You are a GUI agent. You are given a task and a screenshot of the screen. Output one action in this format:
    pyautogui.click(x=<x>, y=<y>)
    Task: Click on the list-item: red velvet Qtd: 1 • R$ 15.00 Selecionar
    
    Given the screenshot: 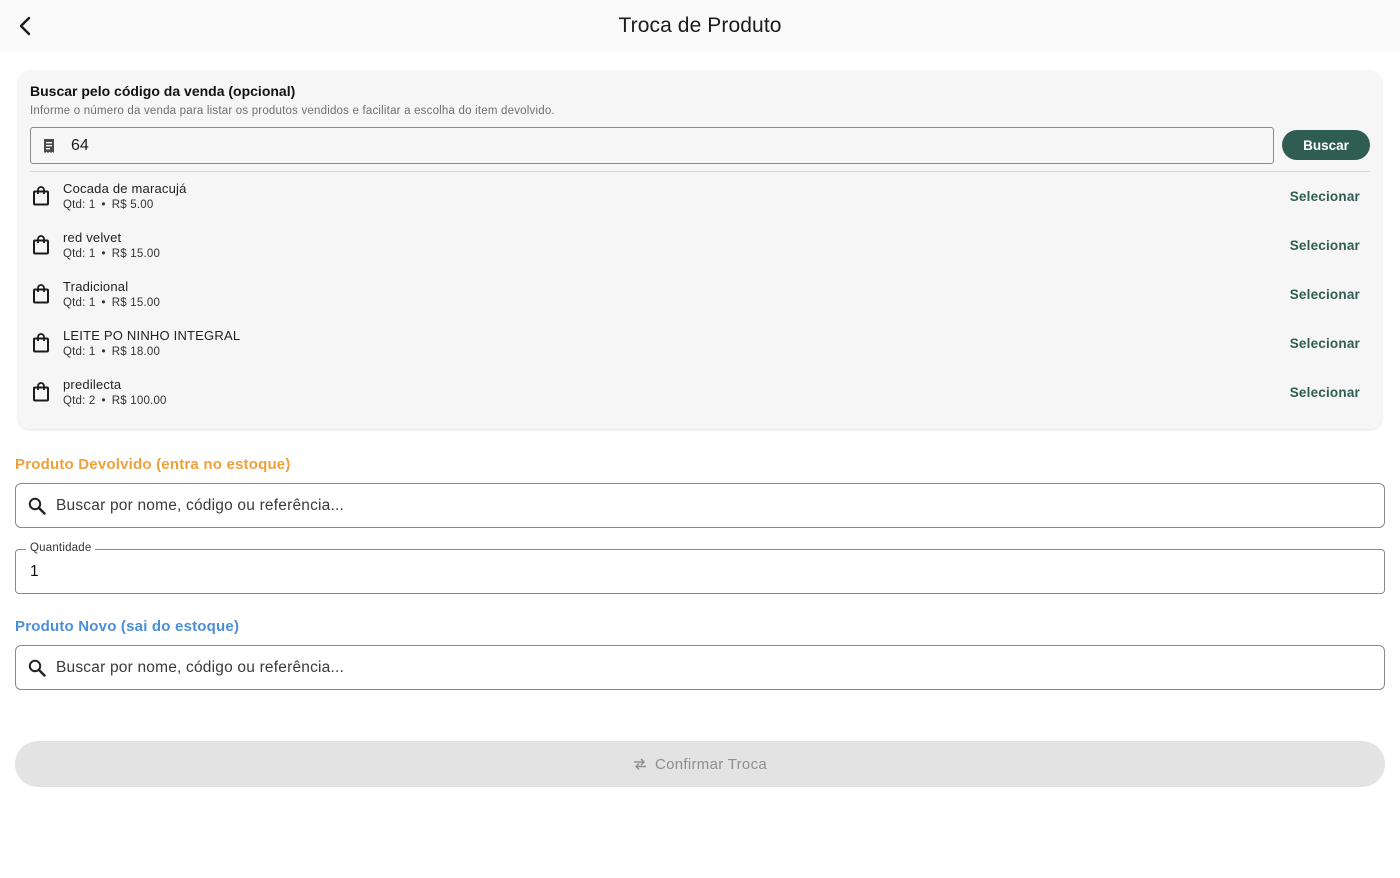 What is the action you would take?
    pyautogui.click(x=700, y=245)
    